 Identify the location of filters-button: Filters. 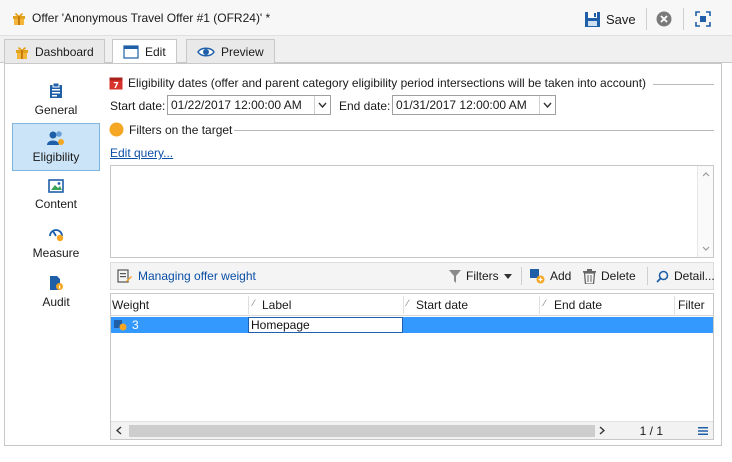
(480, 276).